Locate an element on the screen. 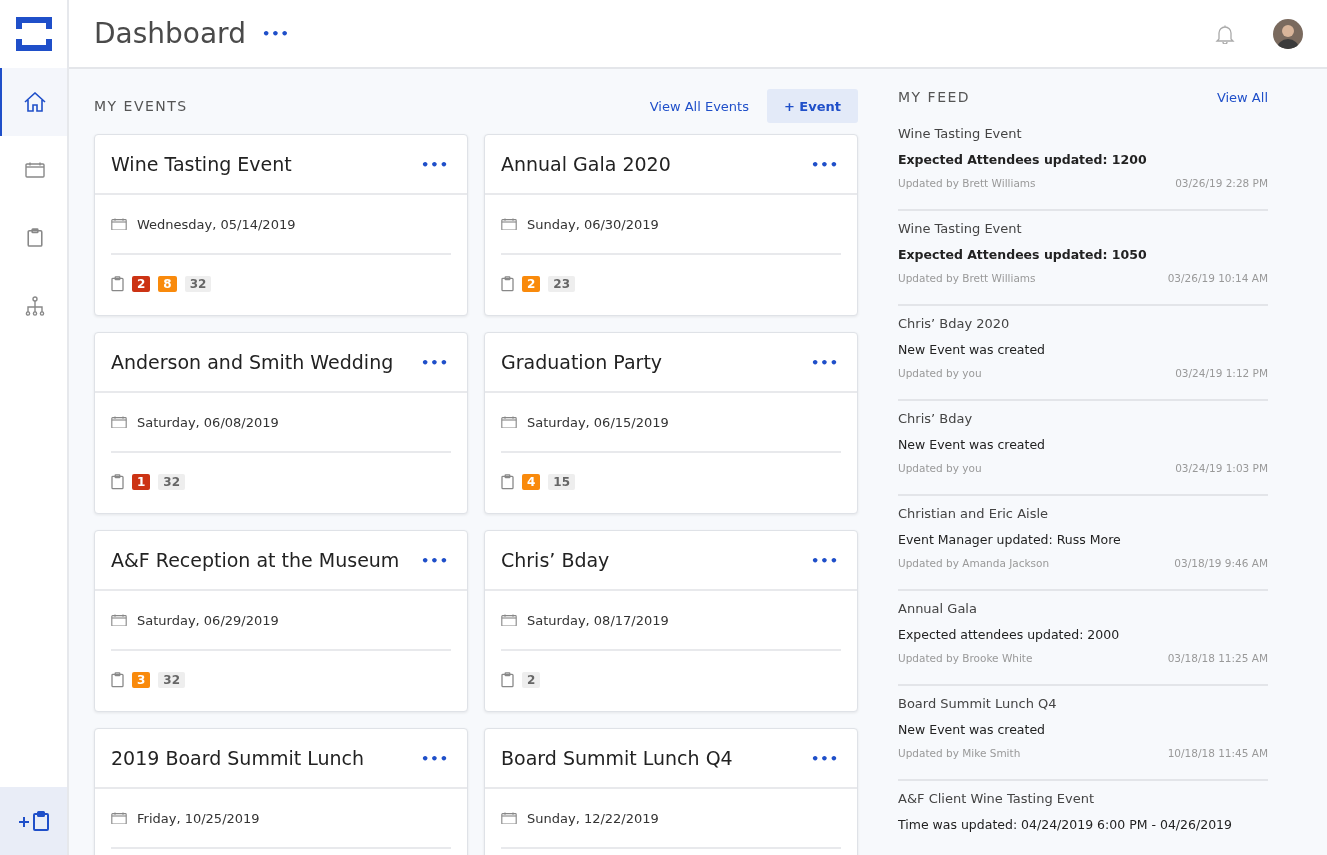 Image resolution: width=1327 pixels, height=855 pixels. feed-change: Expected Attendees updated: 1050 is located at coordinates (1023, 255).